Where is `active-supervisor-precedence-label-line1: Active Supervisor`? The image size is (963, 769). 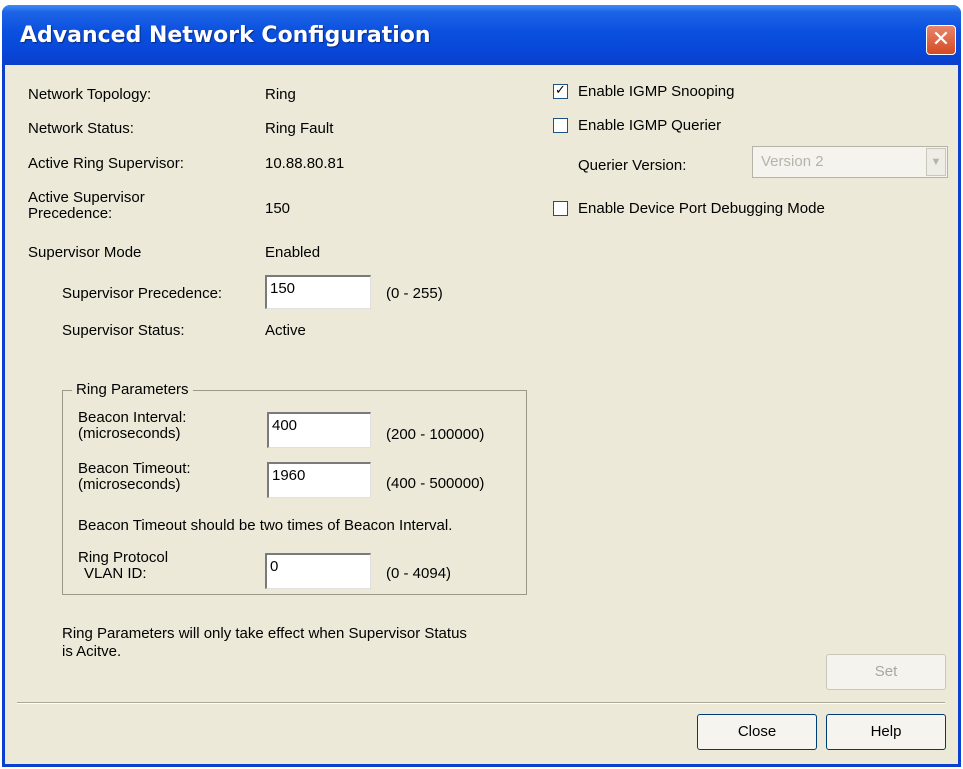 active-supervisor-precedence-label-line1: Active Supervisor is located at coordinates (86, 197).